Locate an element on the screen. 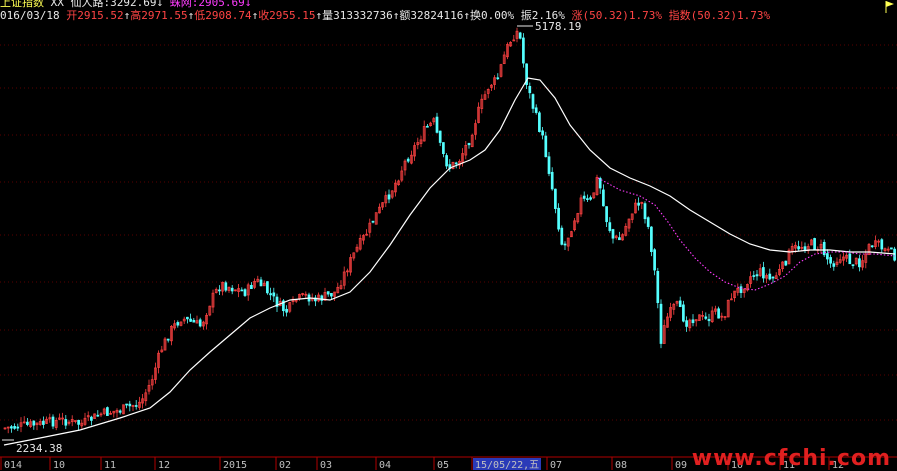 This screenshot has width=897, height=471. info-volume: 量313332736 is located at coordinates (357, 15).